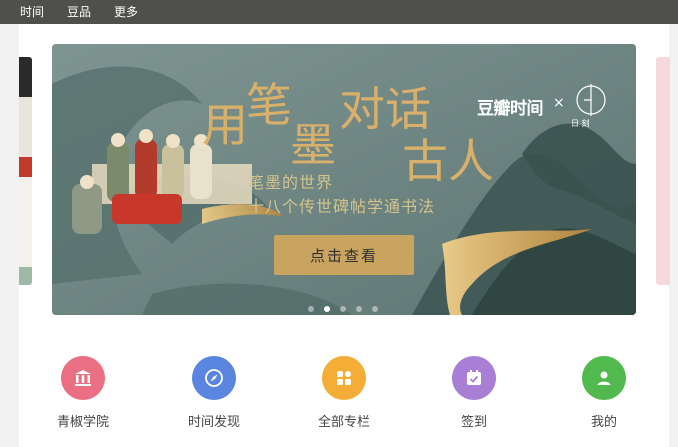 The image size is (678, 447). Describe the element at coordinates (580, 123) in the screenshot. I see `partner-logo-text: 日 刻` at that location.